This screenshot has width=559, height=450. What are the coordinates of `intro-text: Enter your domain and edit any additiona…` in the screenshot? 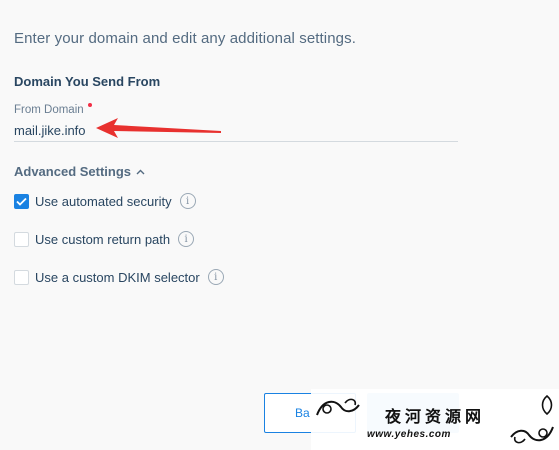 It's located at (185, 38).